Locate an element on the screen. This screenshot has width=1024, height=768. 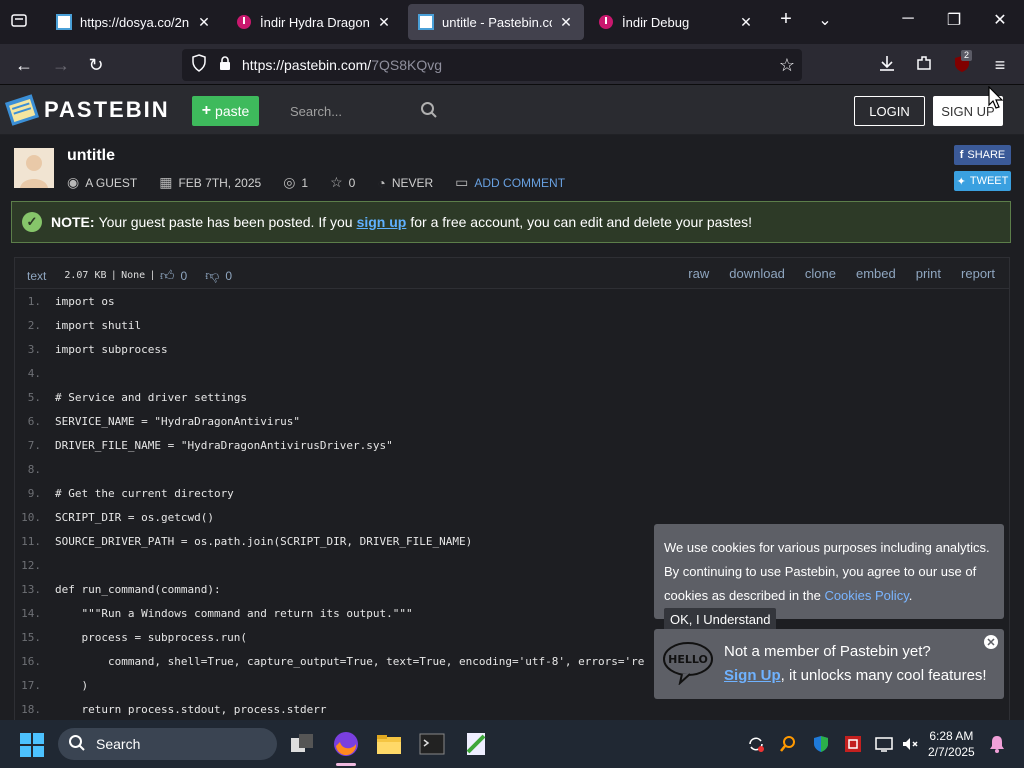
tab-dosya: https://dosya.co/2nkgg ✕ is located at coordinates (134, 22).